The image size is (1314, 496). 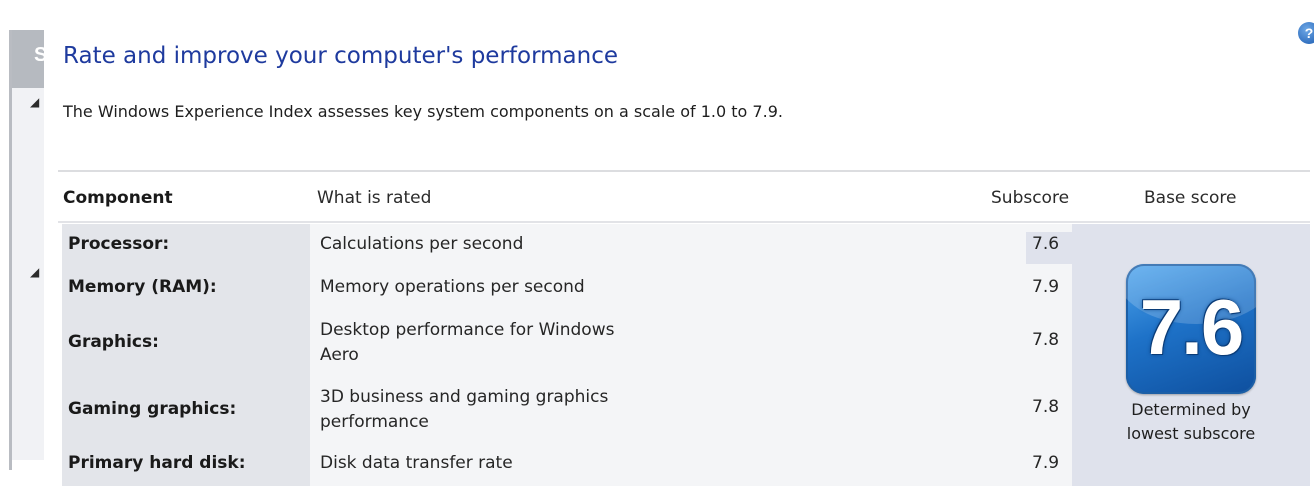 What do you see at coordinates (374, 422) in the screenshot?
I see `row-gaming-graphics-what-rated-line2: performance` at bounding box center [374, 422].